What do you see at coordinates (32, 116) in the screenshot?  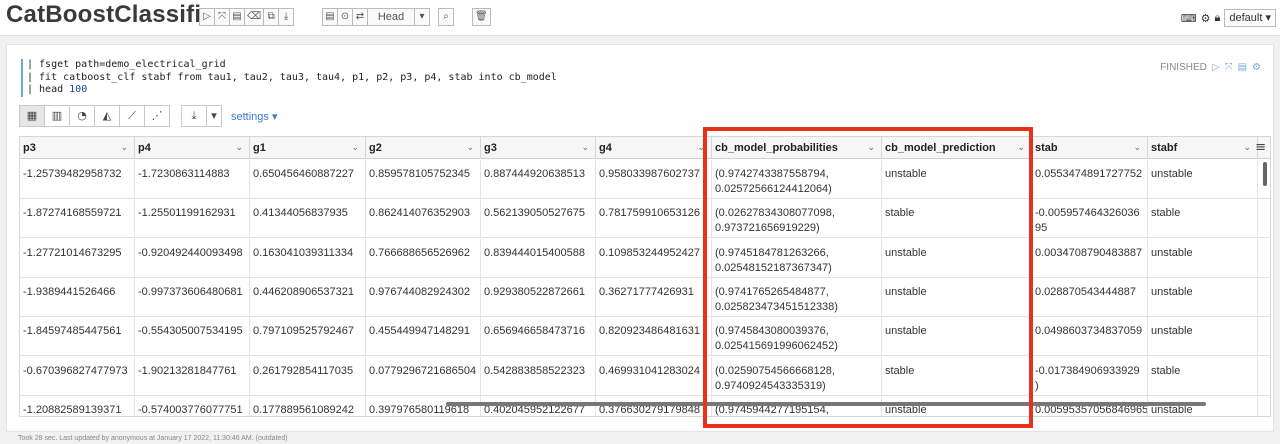 I see `table-view-icon: ▦` at bounding box center [32, 116].